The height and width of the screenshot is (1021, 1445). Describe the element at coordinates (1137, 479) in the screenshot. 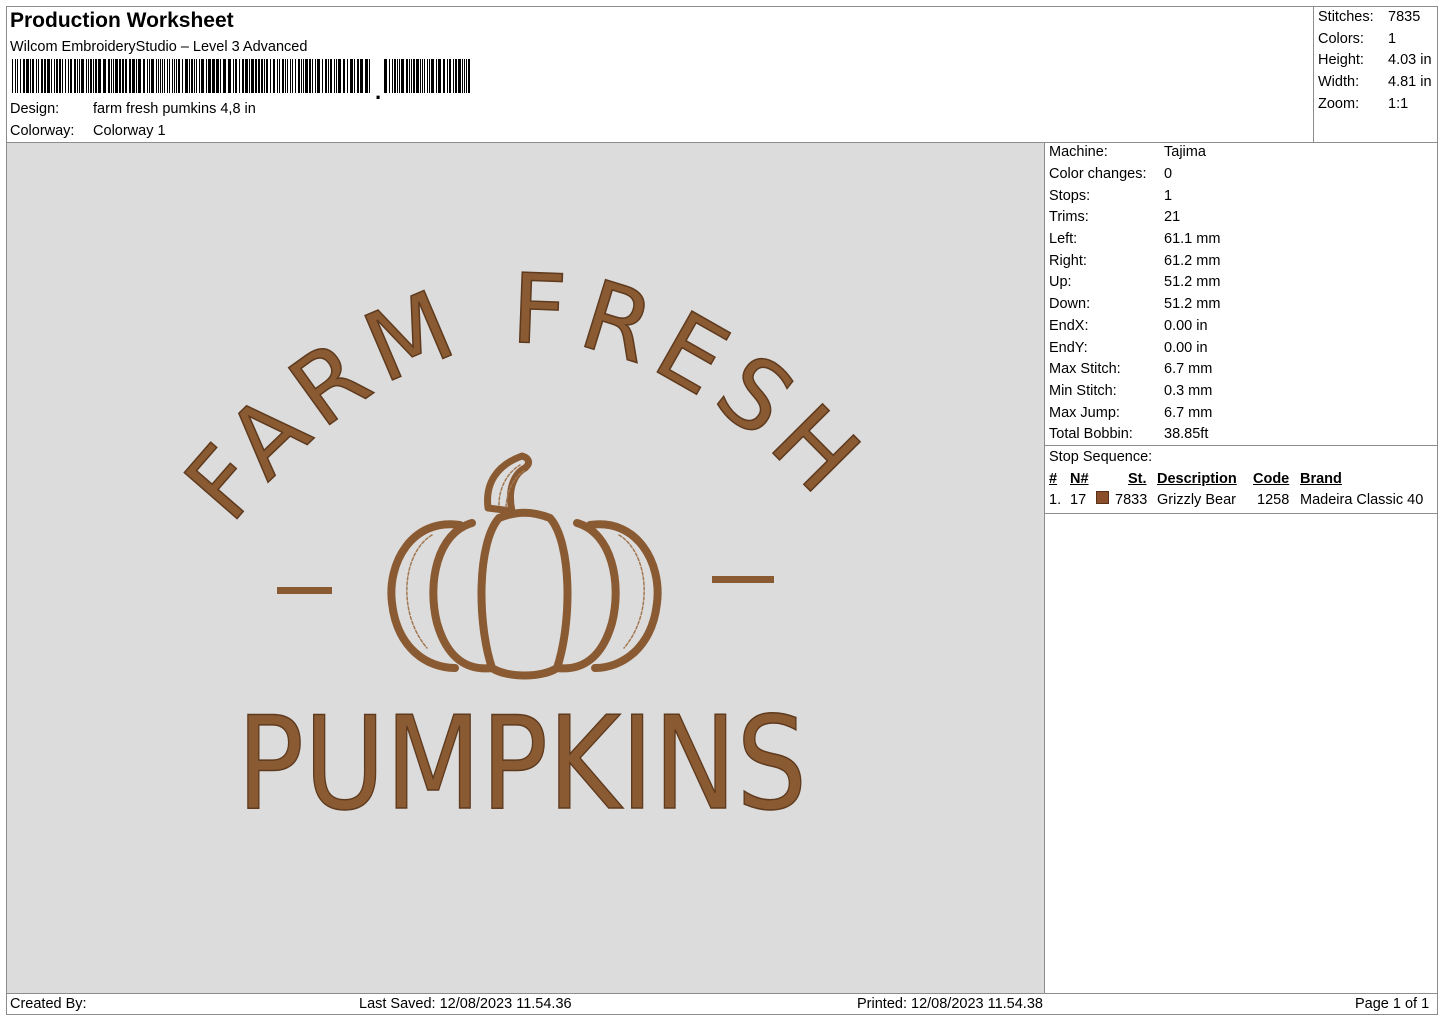

I see `col-header-stitches: St.` at that location.